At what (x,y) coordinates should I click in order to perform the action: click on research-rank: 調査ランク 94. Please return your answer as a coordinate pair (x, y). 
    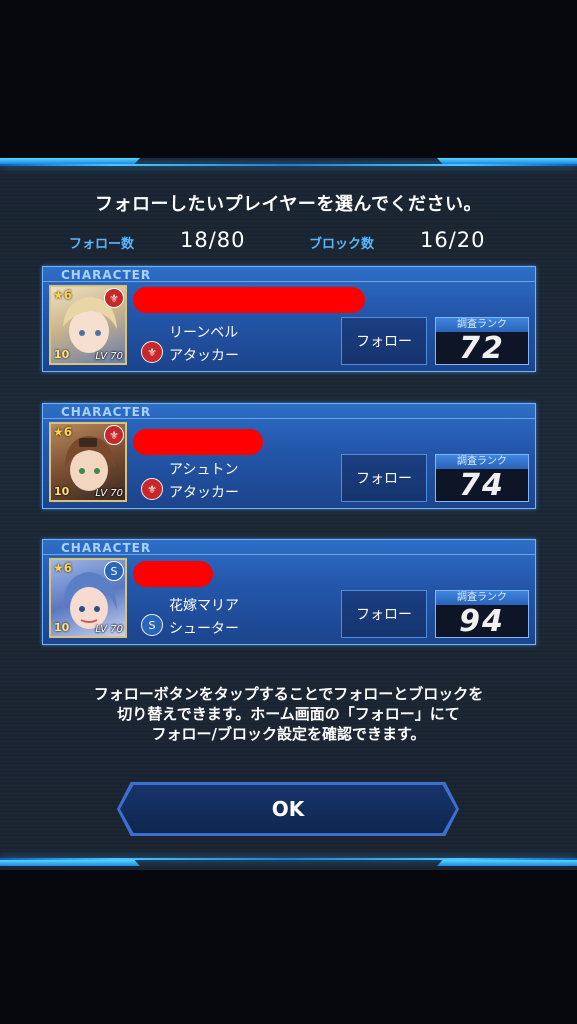
    Looking at the image, I should click on (482, 614).